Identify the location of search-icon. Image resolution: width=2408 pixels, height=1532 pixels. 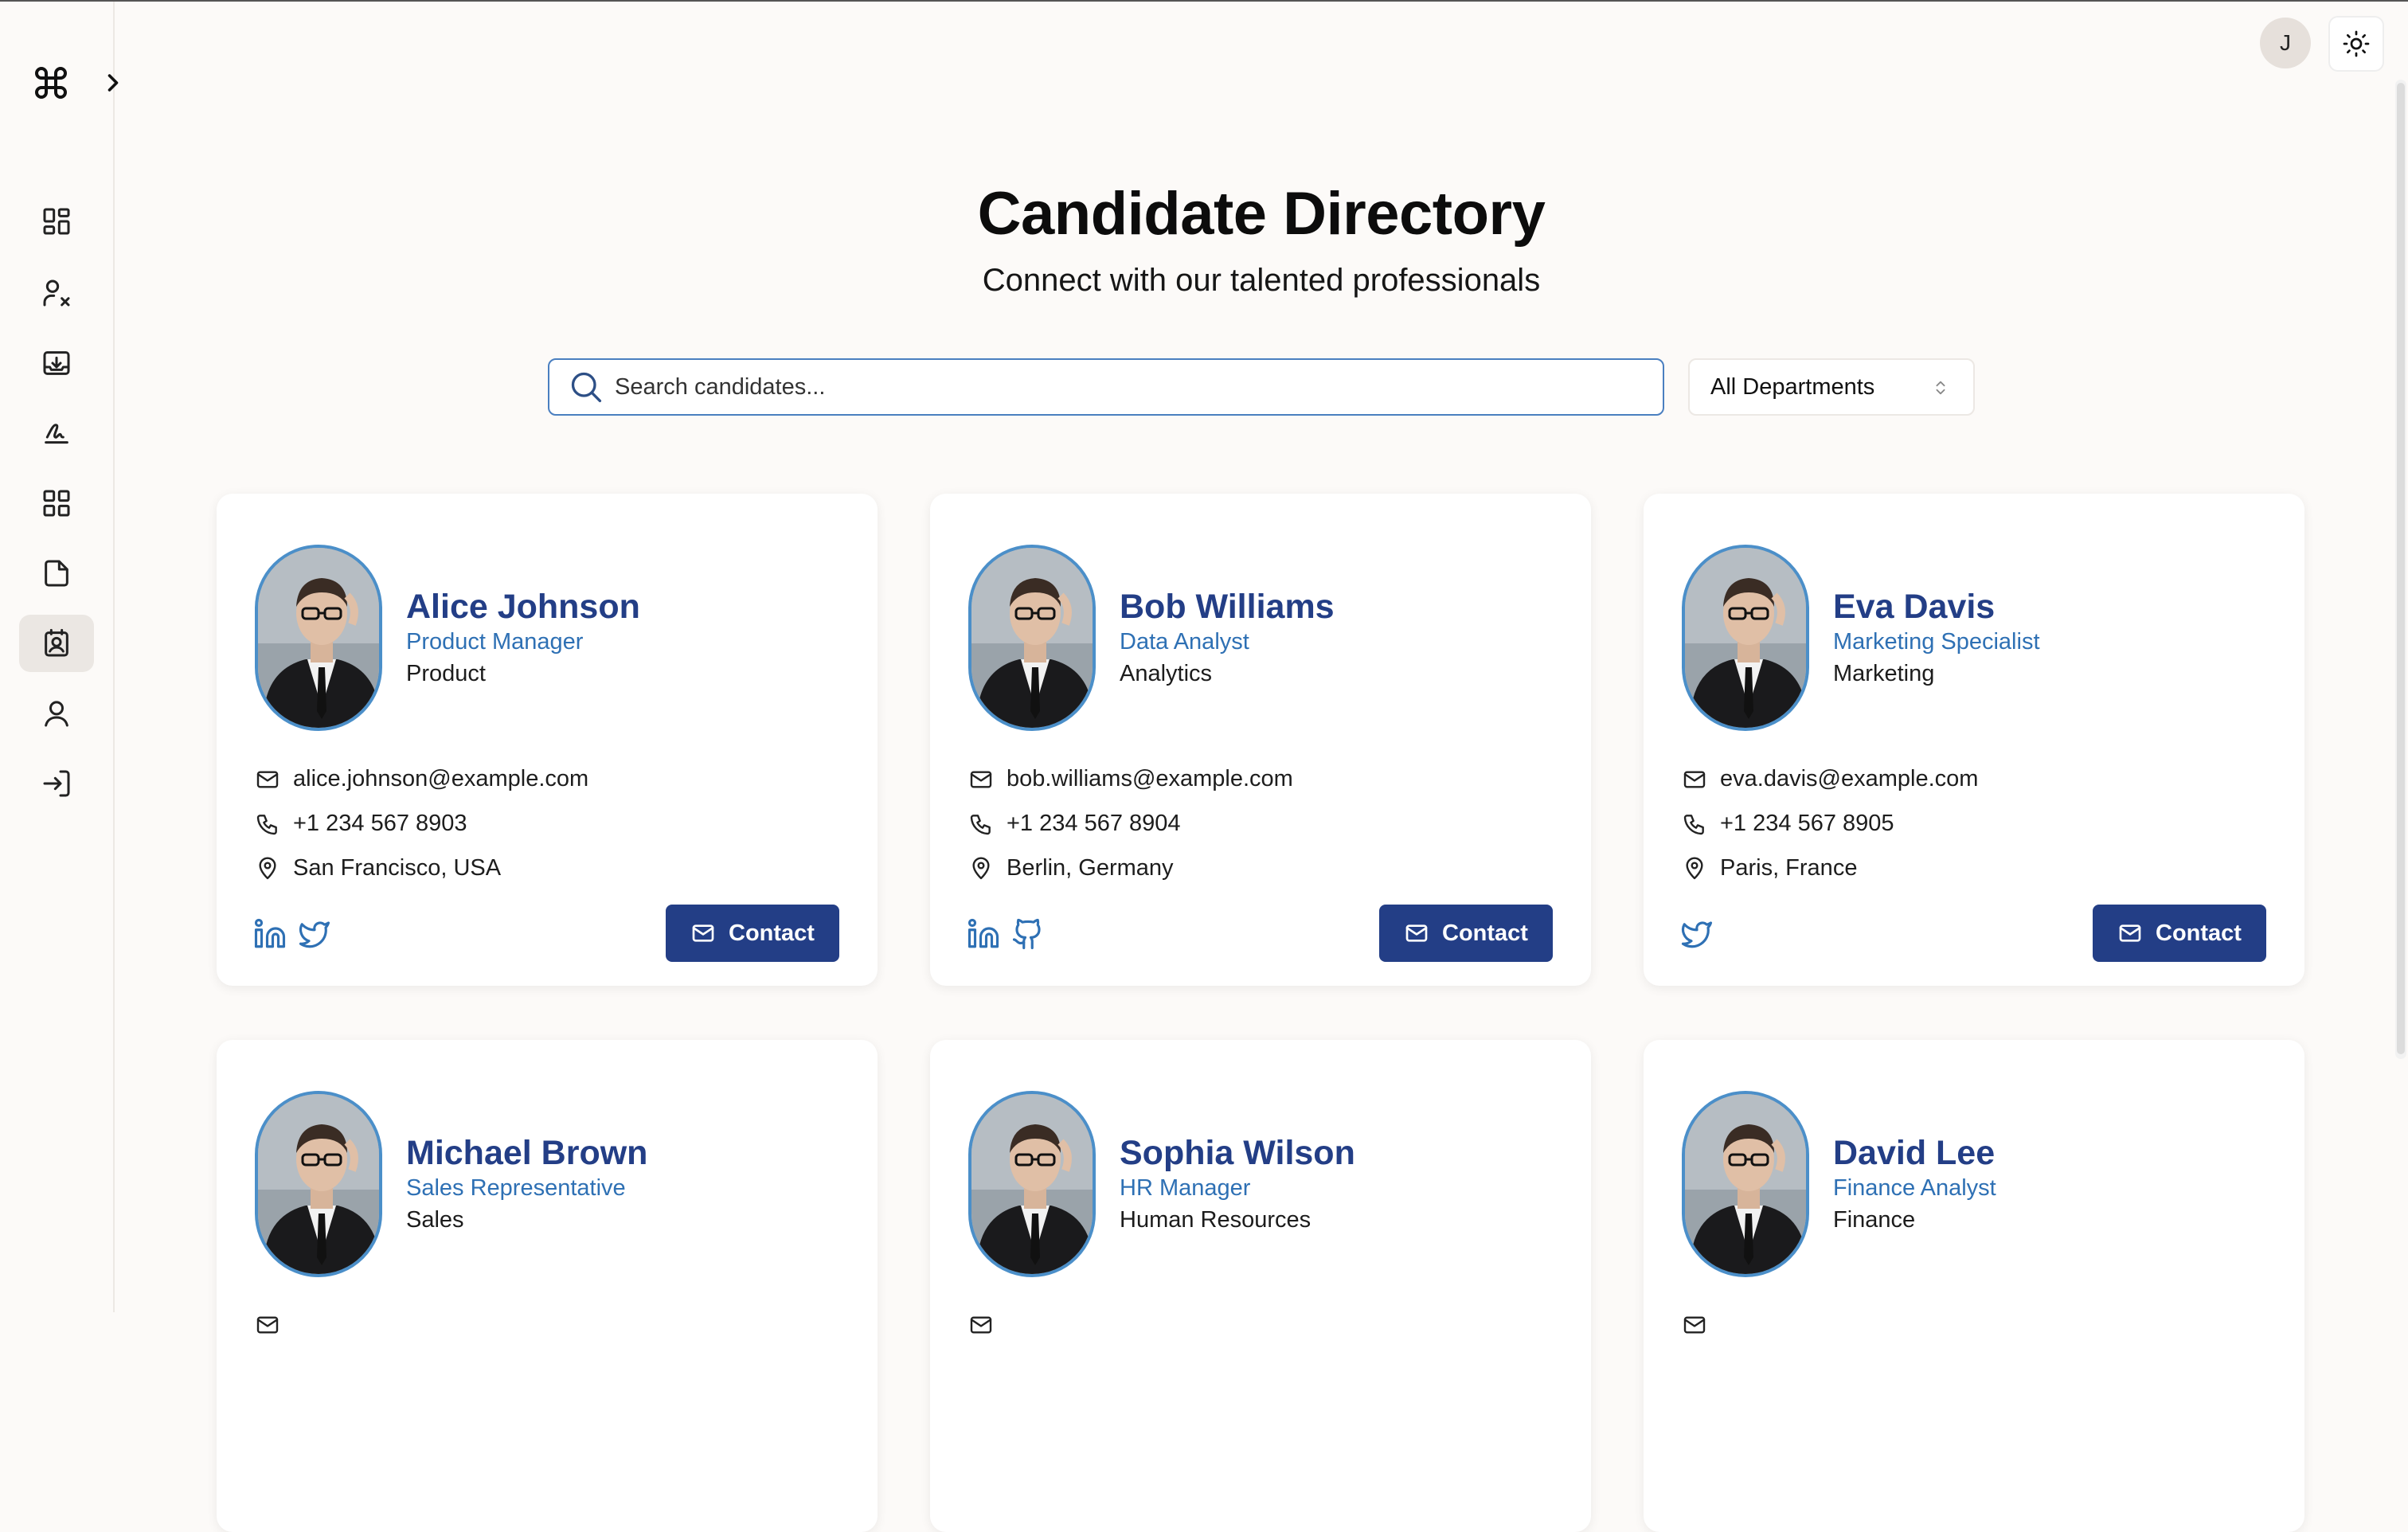
(586, 387).